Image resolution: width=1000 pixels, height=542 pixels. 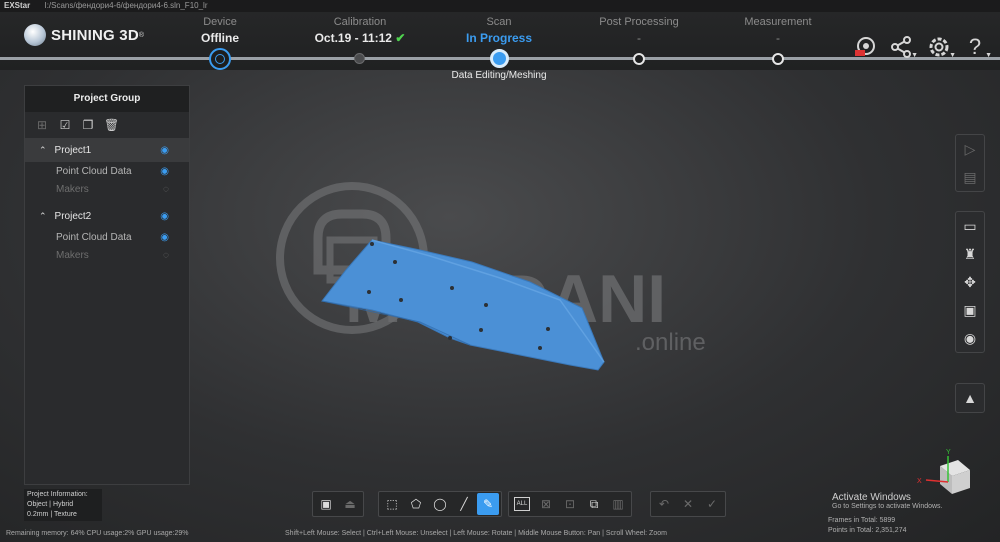 What do you see at coordinates (499, 38) in the screenshot?
I see `step-scan-value: In Progress` at bounding box center [499, 38].